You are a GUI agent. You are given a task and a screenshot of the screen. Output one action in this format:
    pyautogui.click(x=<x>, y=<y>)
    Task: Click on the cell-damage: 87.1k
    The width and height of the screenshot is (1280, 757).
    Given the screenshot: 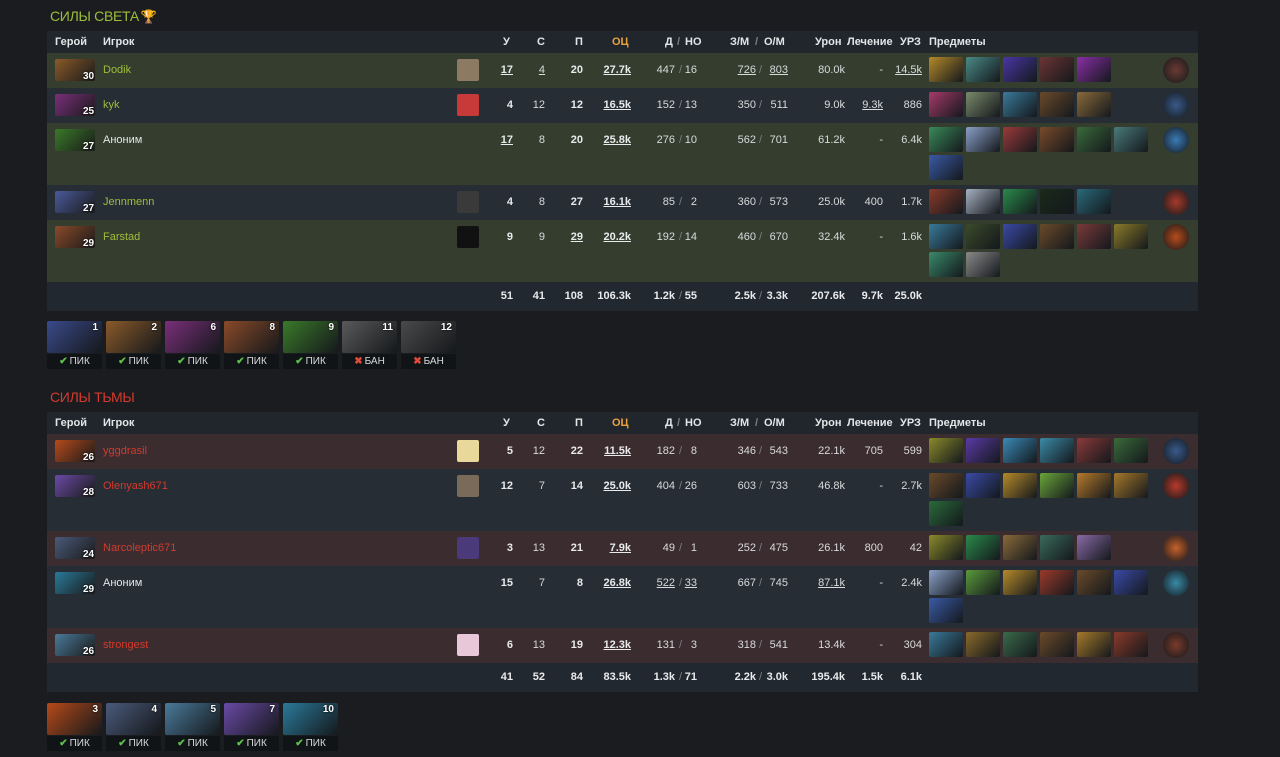 What is the action you would take?
    pyautogui.click(x=831, y=583)
    